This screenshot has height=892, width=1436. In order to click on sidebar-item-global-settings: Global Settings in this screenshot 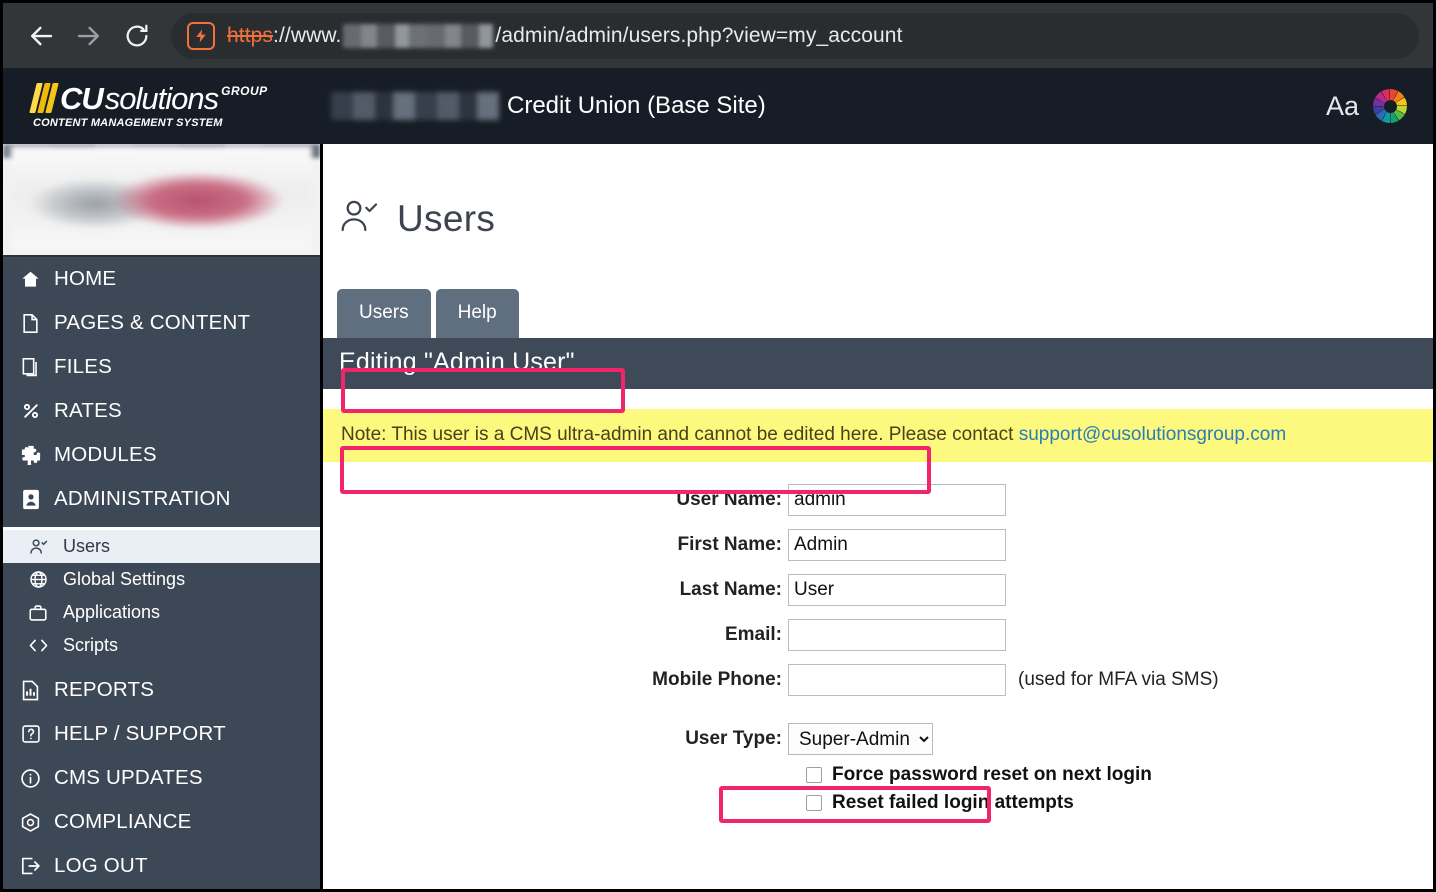, I will do `click(161, 579)`.